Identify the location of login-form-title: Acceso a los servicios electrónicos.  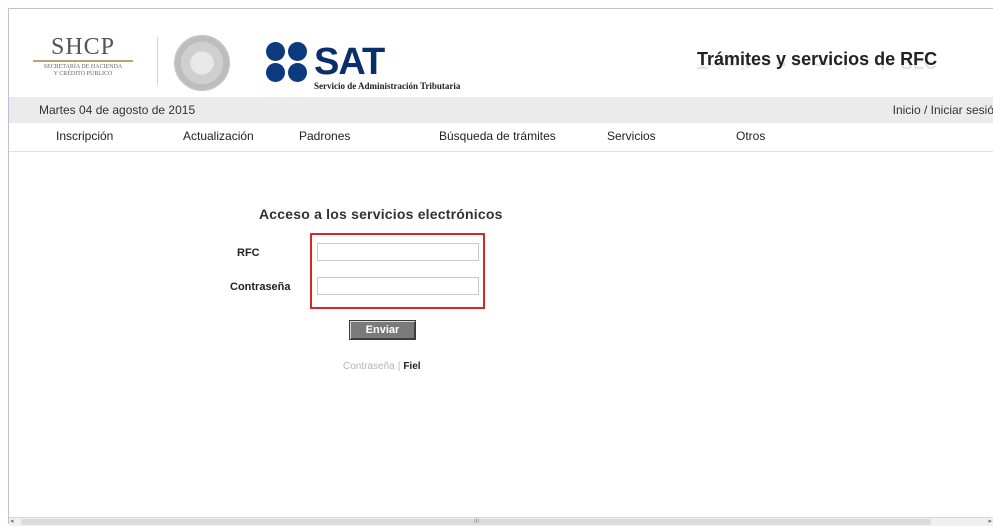
(381, 214).